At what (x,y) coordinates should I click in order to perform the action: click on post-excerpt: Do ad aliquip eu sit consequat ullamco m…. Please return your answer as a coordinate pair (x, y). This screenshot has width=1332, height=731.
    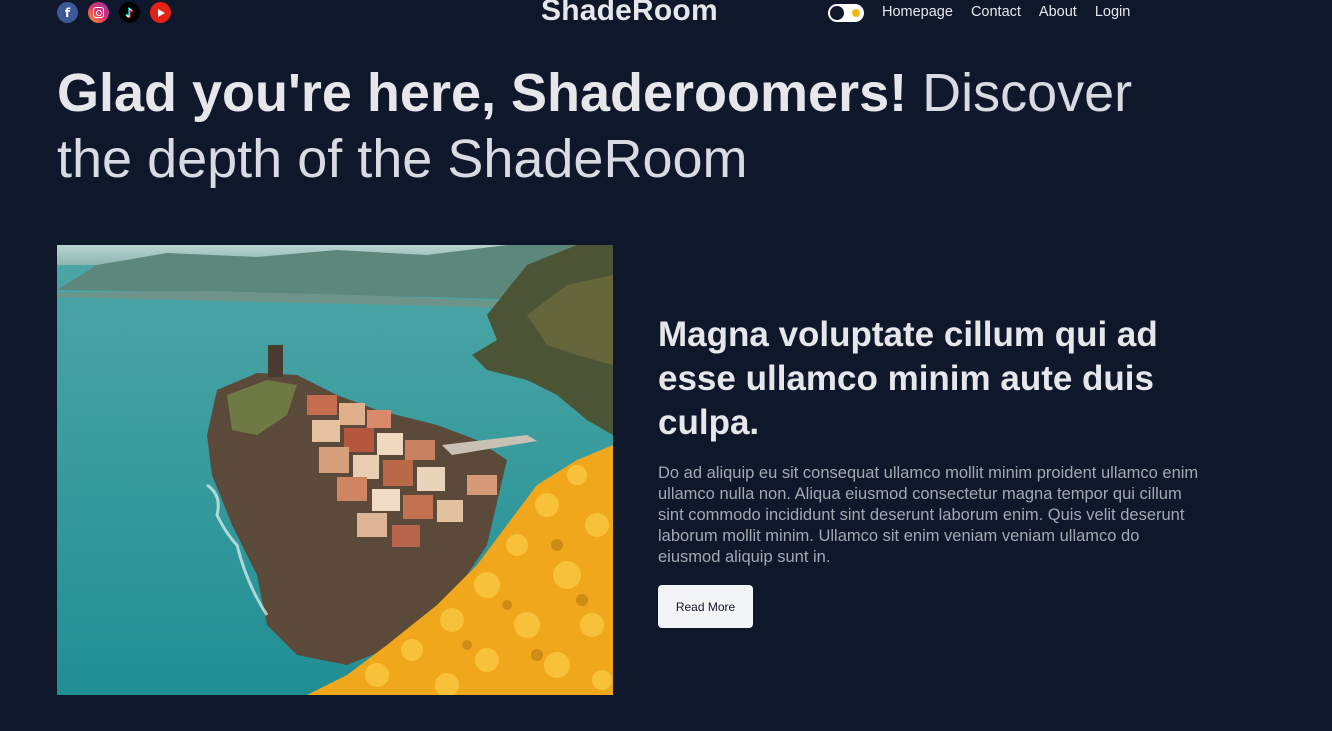
    Looking at the image, I should click on (928, 515).